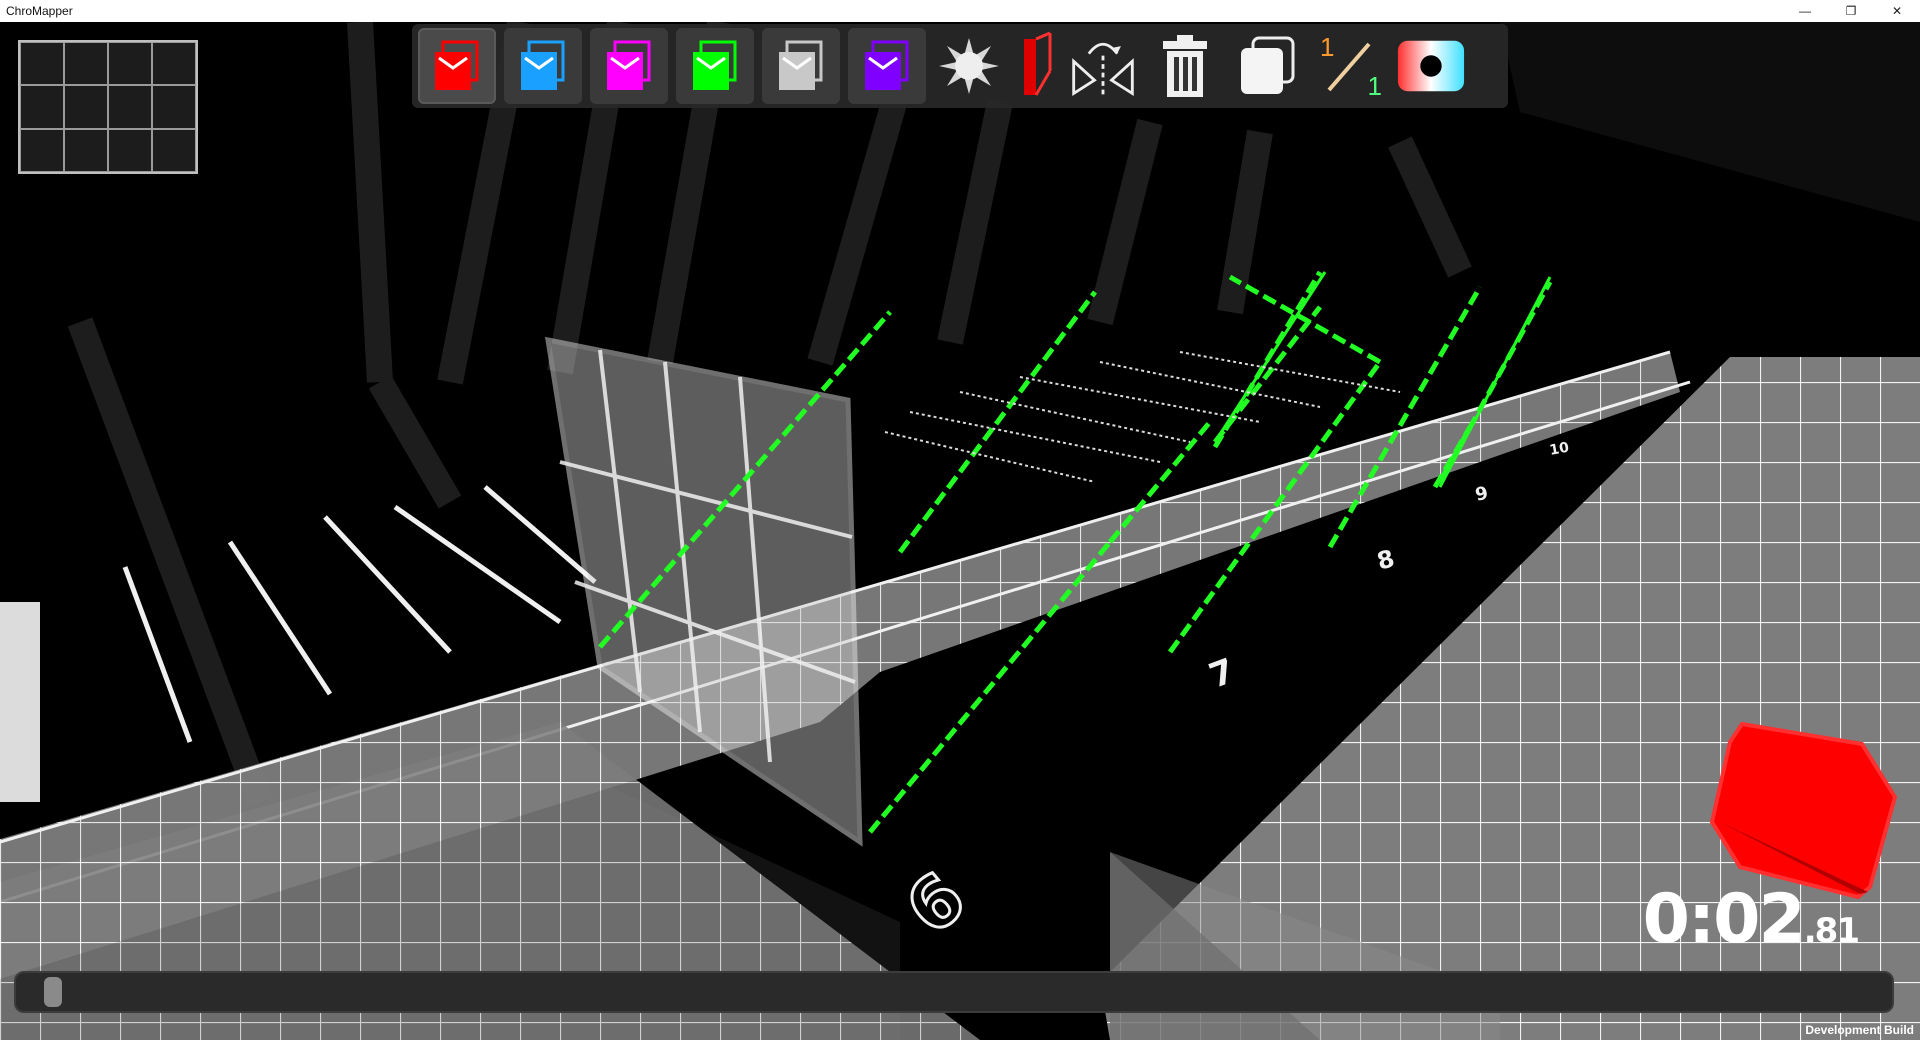  I want to click on development-build-label: Development Build, so click(1859, 1030).